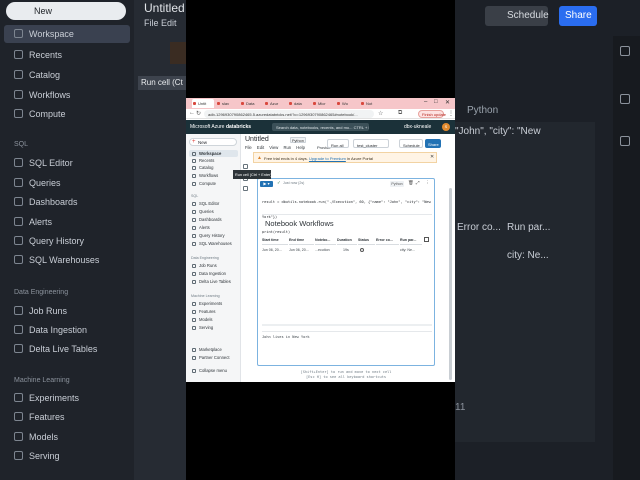  What do you see at coordinates (213, 211) in the screenshot?
I see `sidebar-item-queries: Queries` at bounding box center [213, 211].